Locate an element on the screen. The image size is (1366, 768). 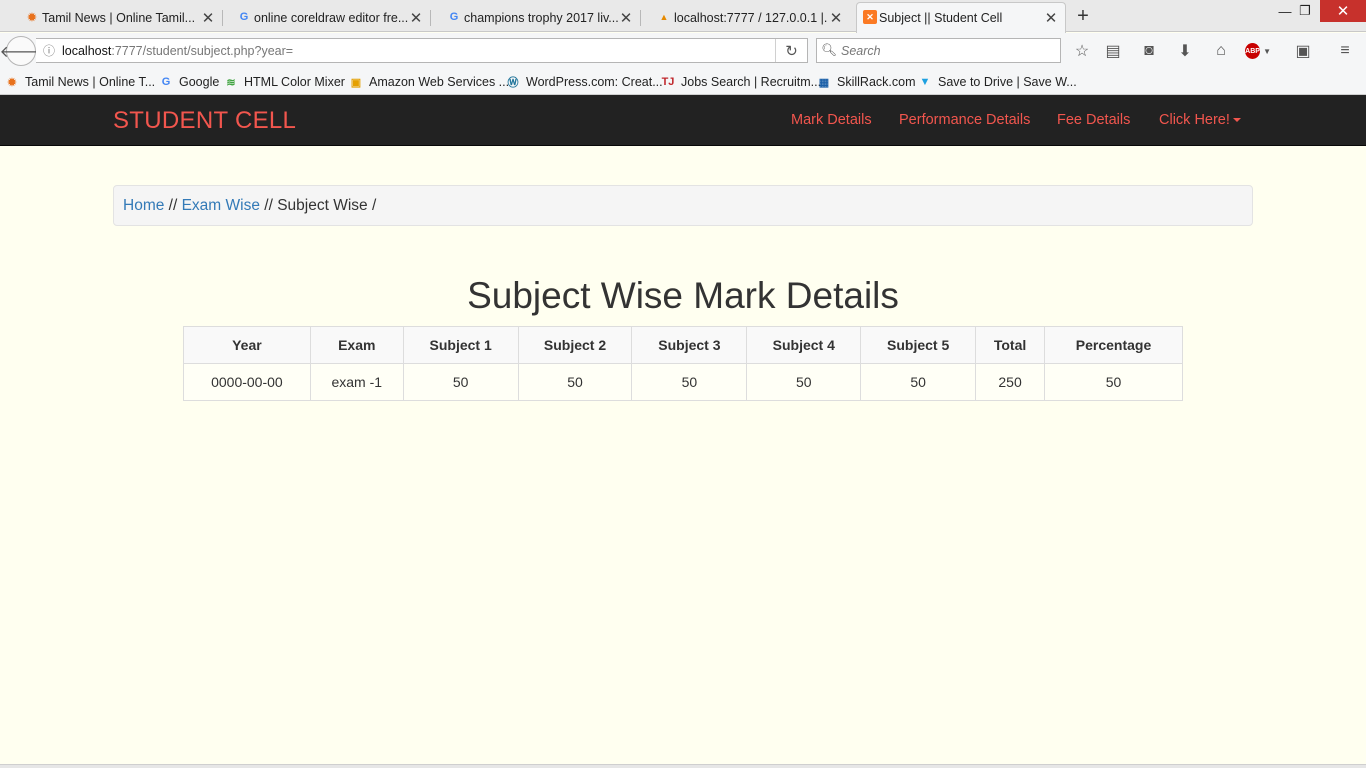
breadcrumb-home: Home is located at coordinates (143, 205).